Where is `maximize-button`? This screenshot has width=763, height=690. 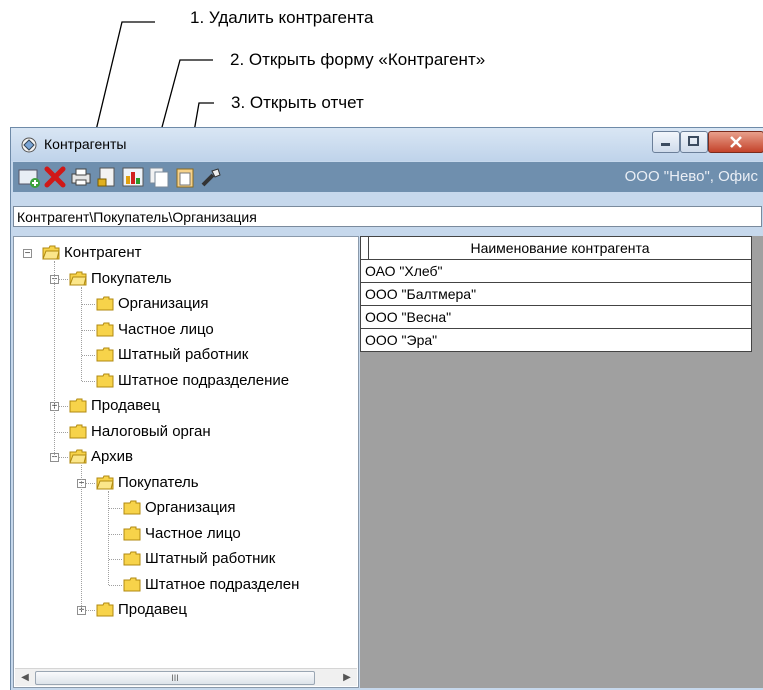
maximize-button is located at coordinates (694, 142).